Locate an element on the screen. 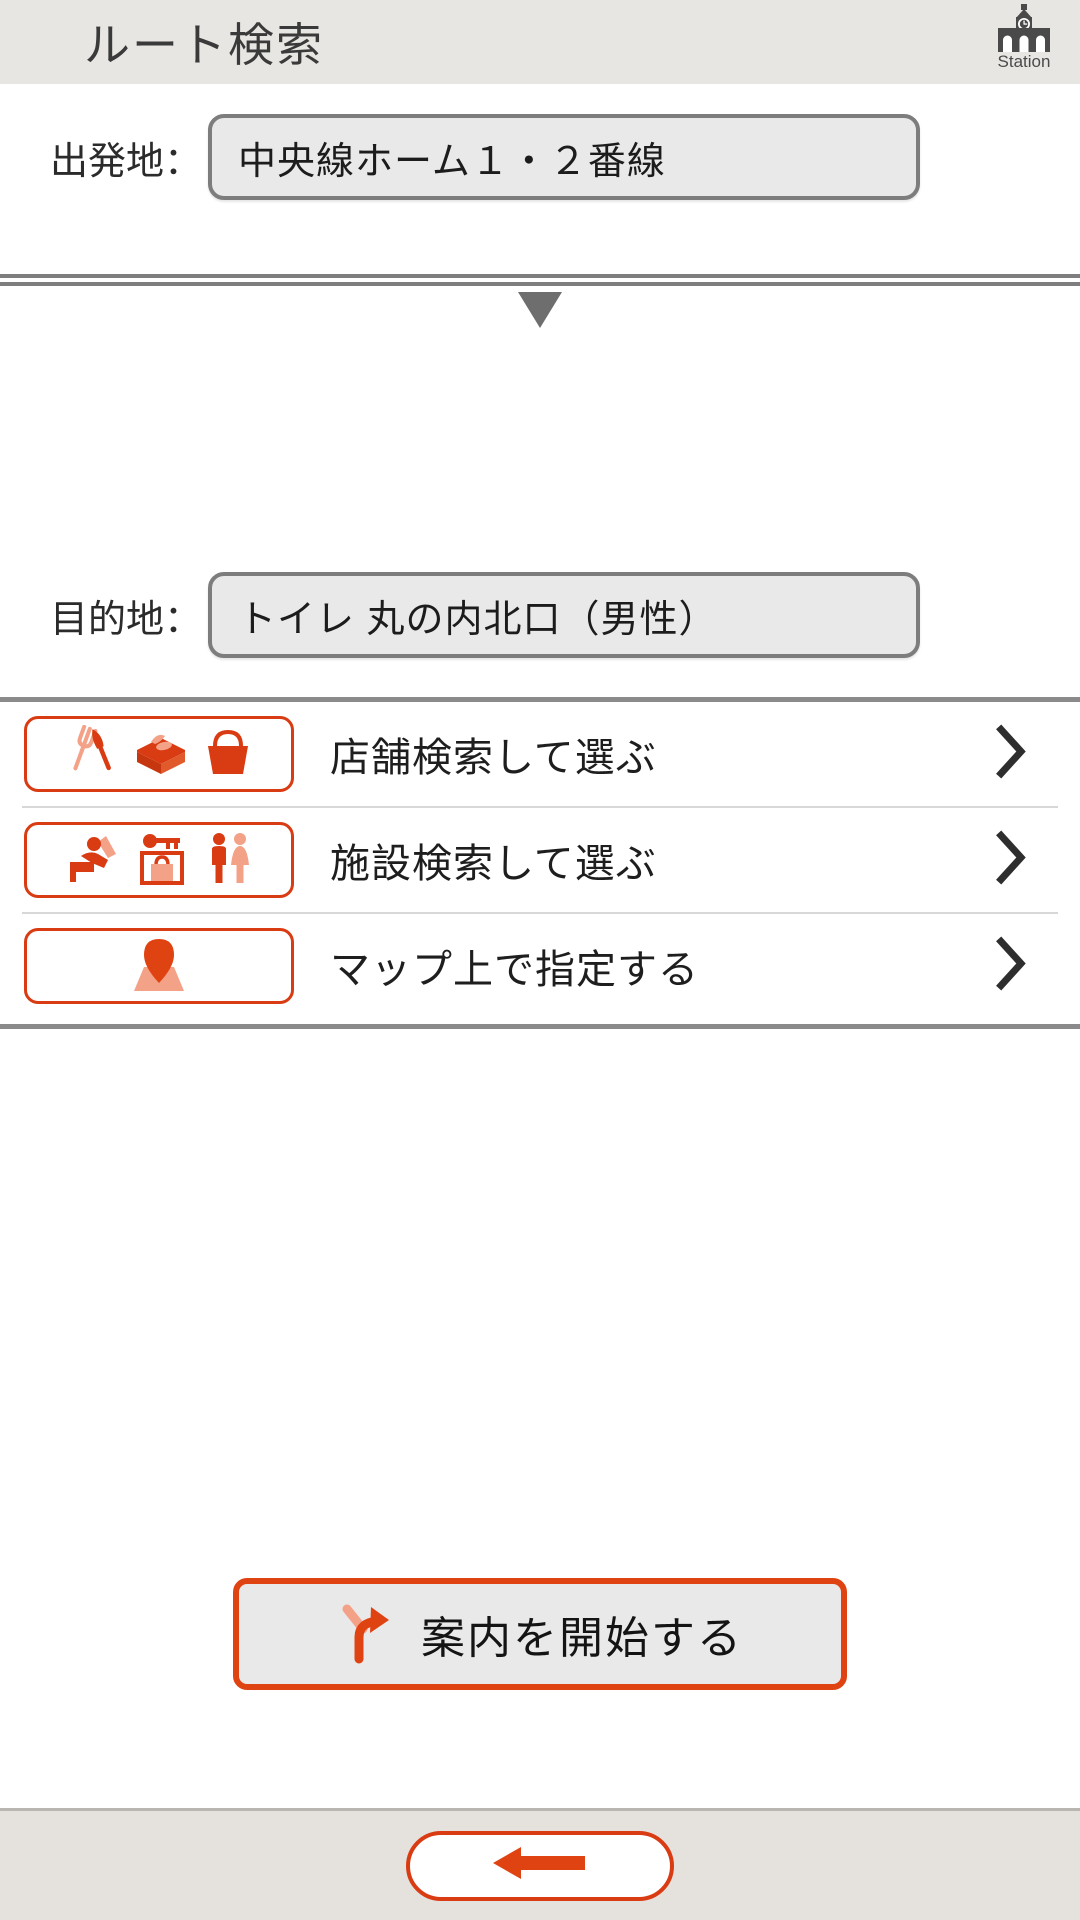 The image size is (1080, 1920). destination-input: トイレ 丸の内北口（男性） is located at coordinates (564, 615).